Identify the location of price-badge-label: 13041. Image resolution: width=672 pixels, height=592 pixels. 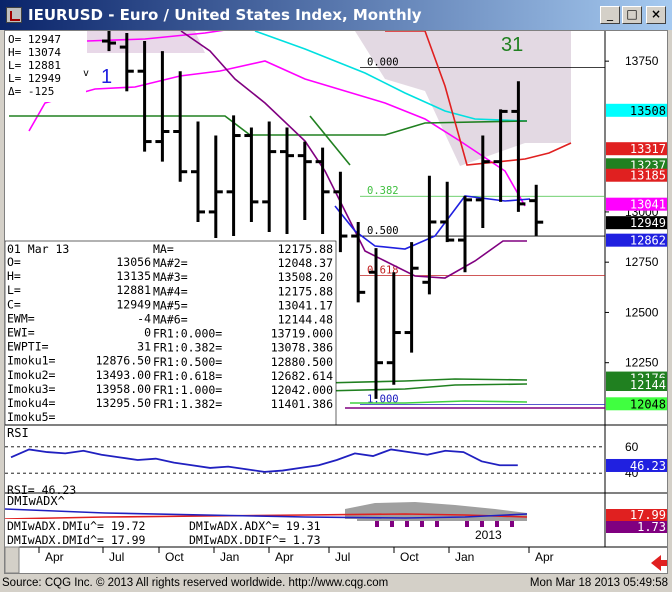
(648, 205).